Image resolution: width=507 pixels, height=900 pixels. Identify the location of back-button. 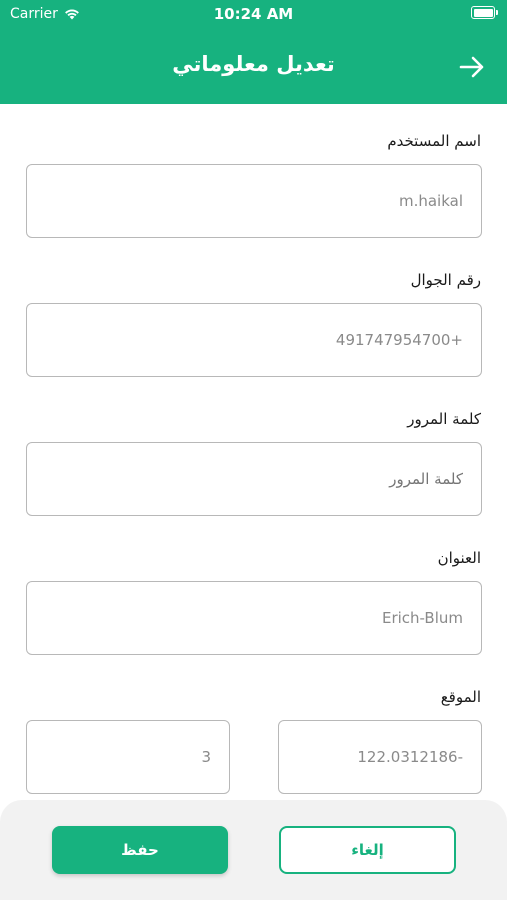
(472, 67).